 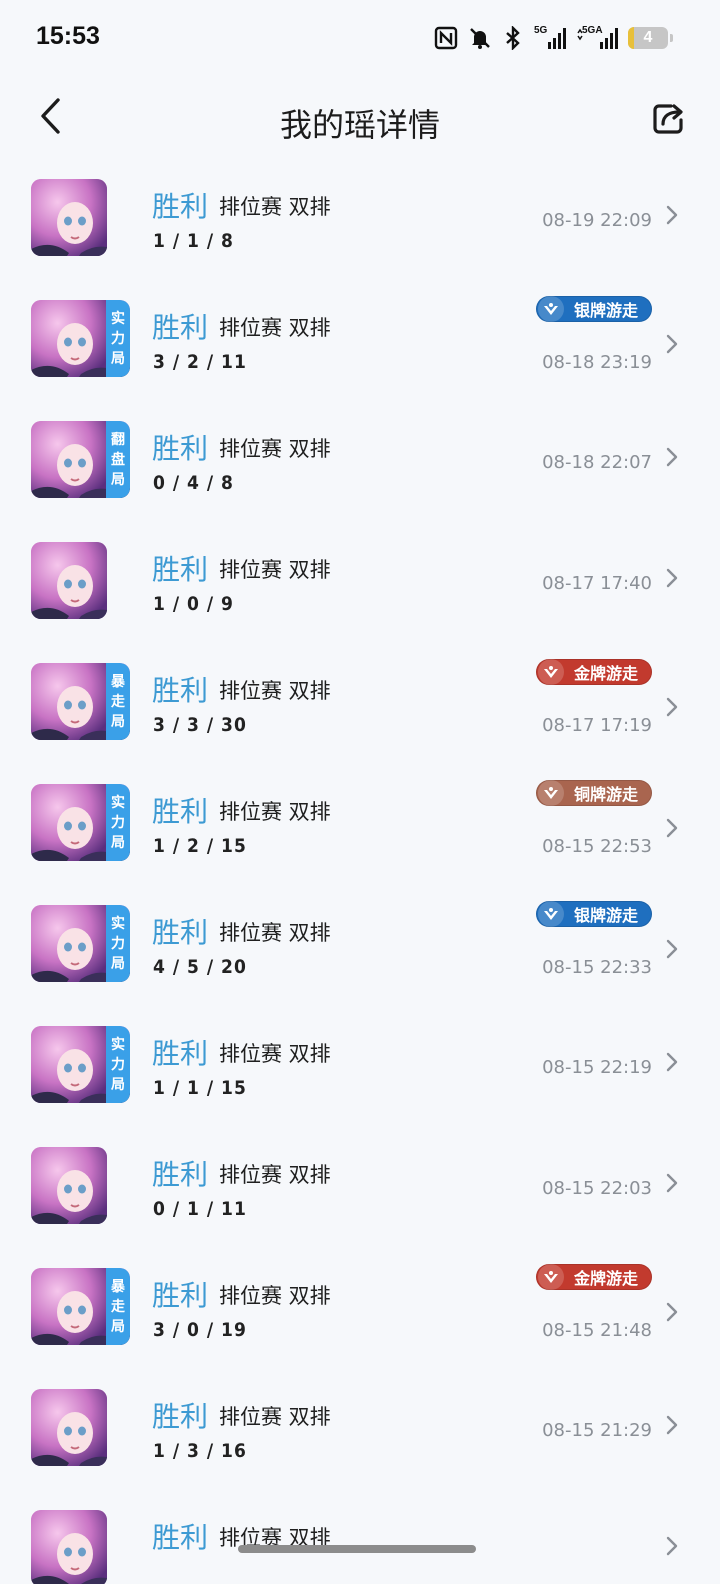 I want to click on match-kda: 3 / 0 / 19, so click(x=200, y=1330).